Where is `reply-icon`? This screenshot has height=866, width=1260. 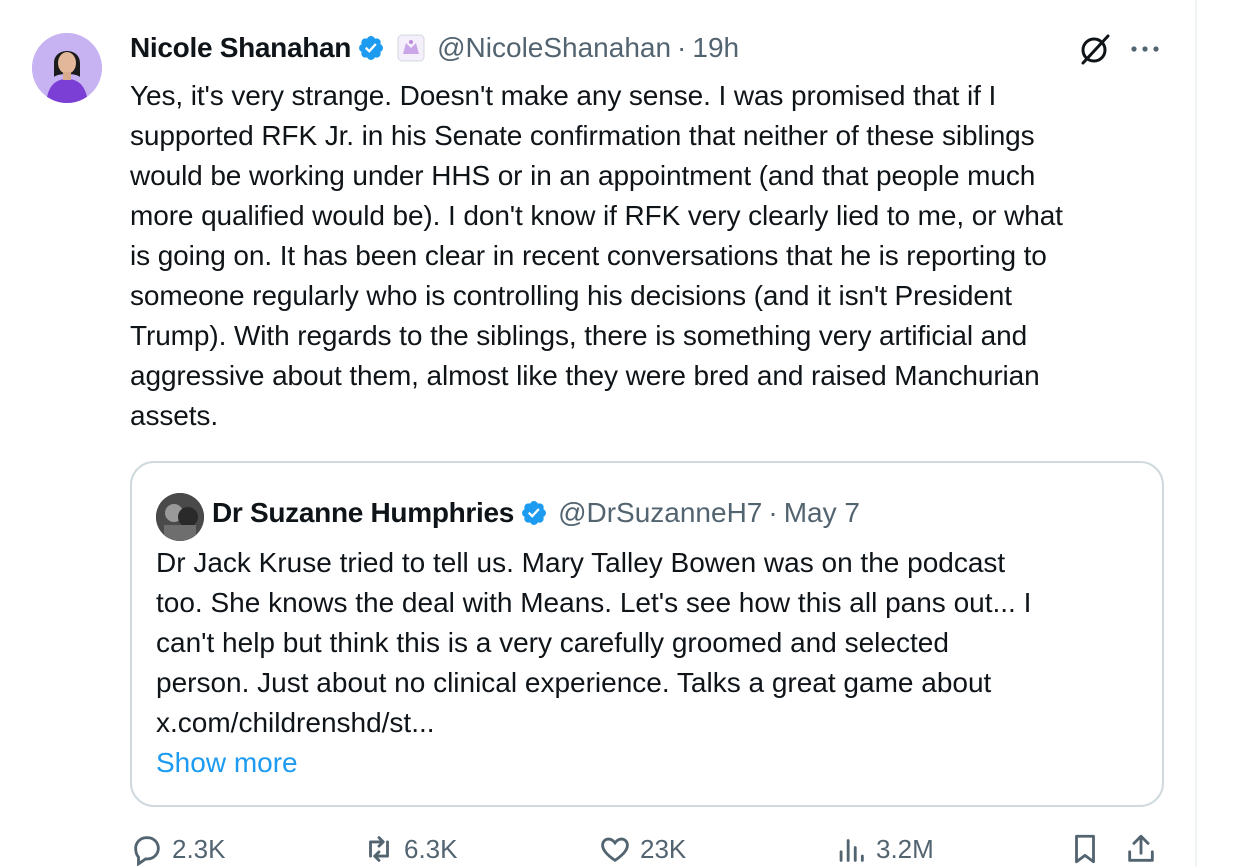 reply-icon is located at coordinates (147, 851).